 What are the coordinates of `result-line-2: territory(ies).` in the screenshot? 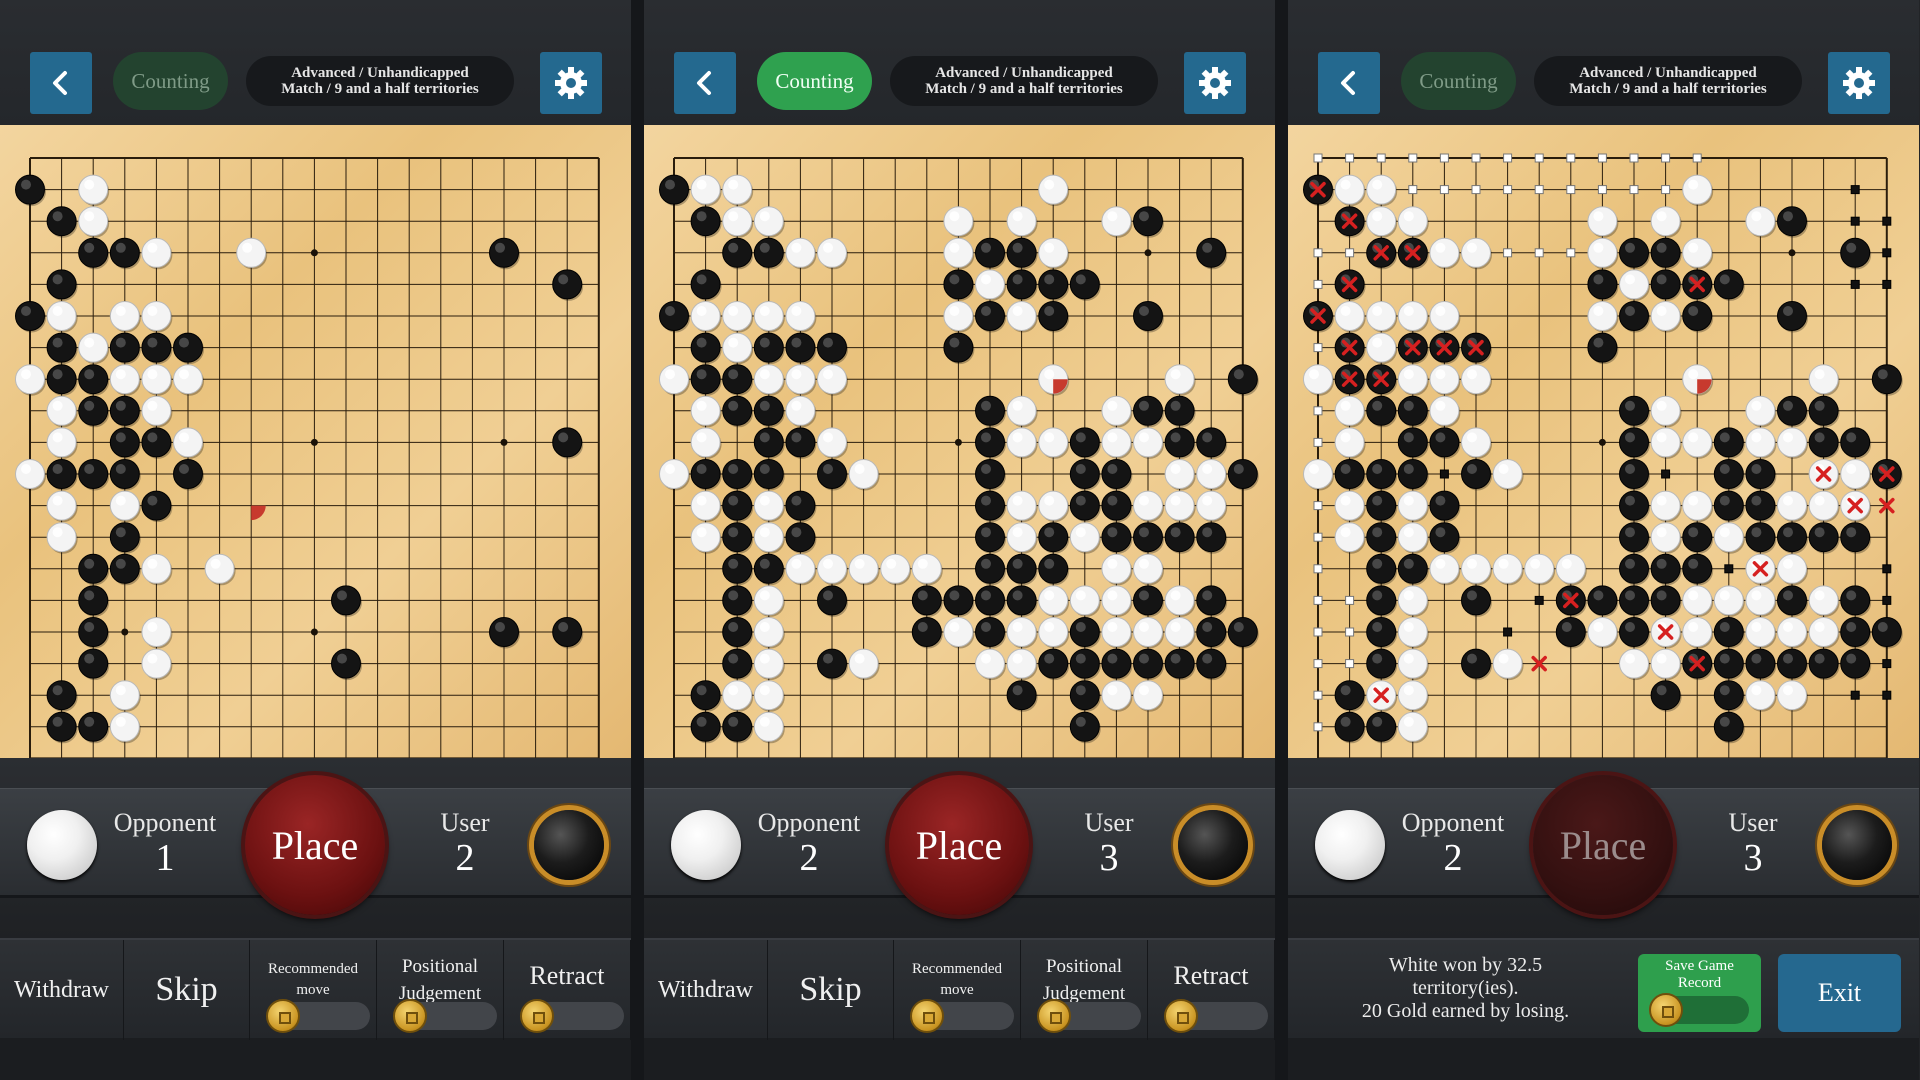 It's located at (1465, 988).